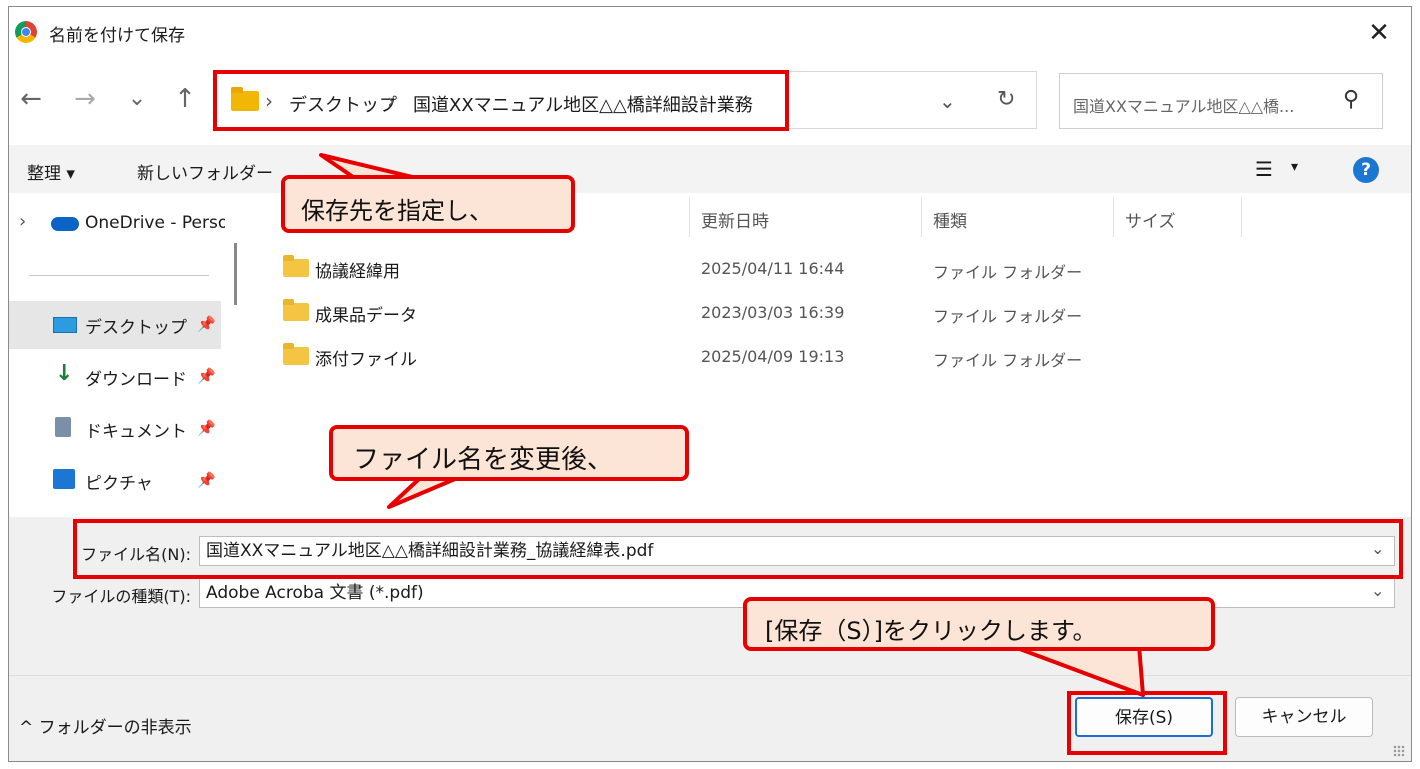 Image resolution: width=1420 pixels, height=769 pixels. I want to click on callout-save: [保存（S）]をクリックします。, so click(979, 624).